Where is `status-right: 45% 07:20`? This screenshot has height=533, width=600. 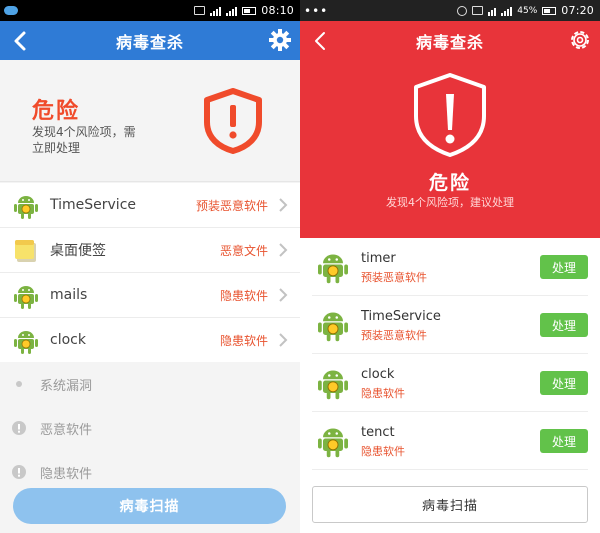 status-right: 45% 07:20 is located at coordinates (528, 10).